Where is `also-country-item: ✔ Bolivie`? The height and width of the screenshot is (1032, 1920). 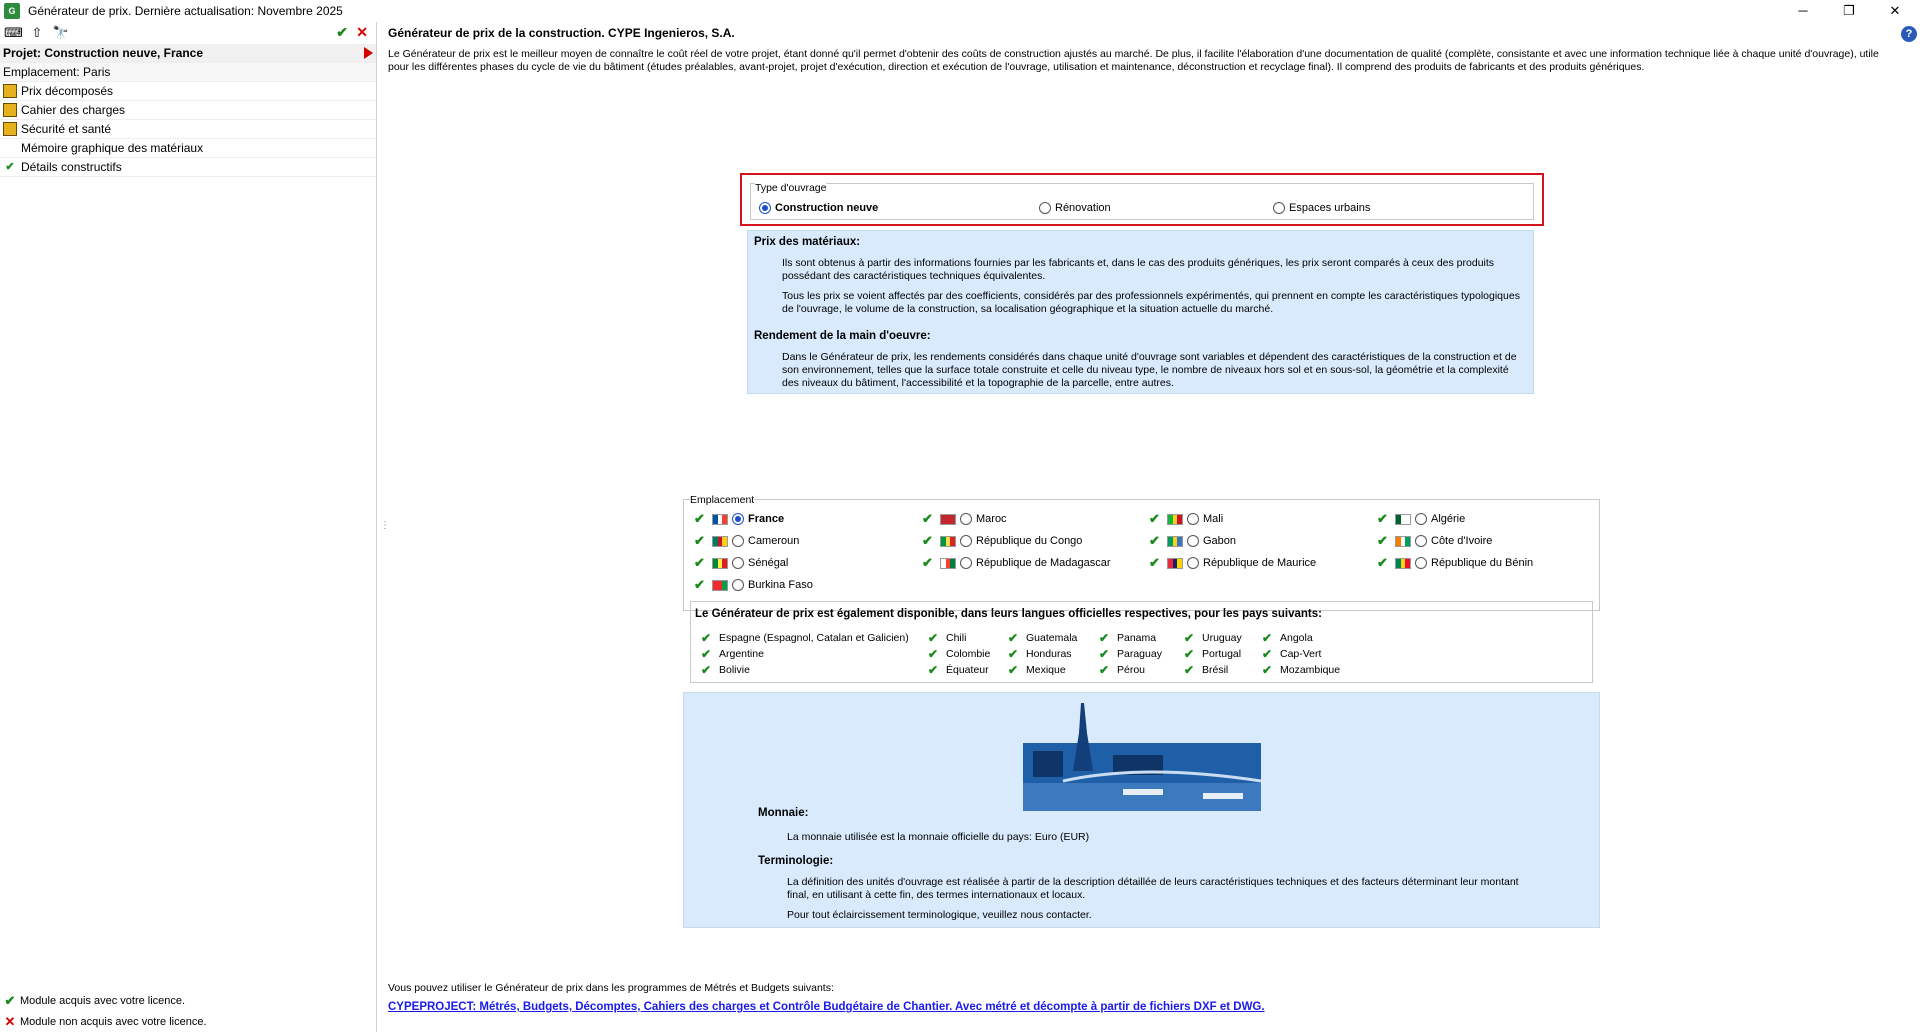 also-country-item: ✔ Bolivie is located at coordinates (725, 670).